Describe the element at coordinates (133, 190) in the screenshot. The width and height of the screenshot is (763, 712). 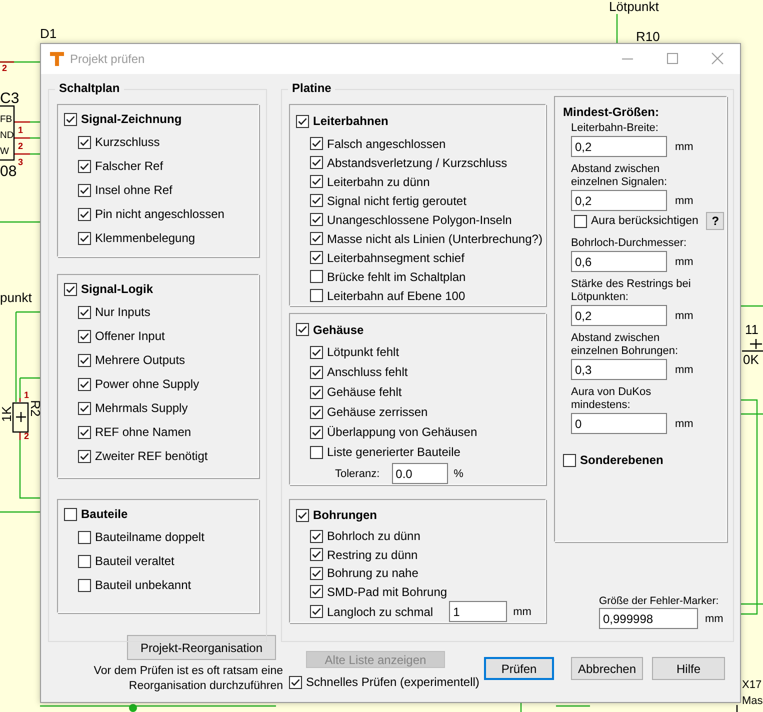
I see `checkbox-label: Insel ohne Ref` at that location.